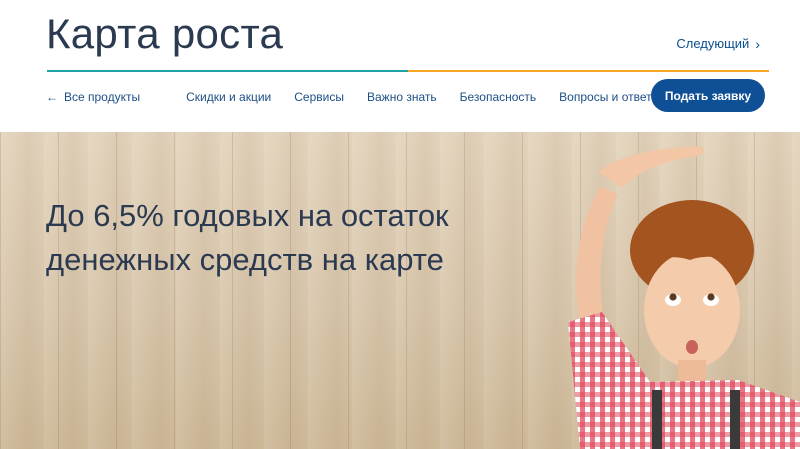 This screenshot has width=800, height=449. I want to click on nav-all-products-label: Все продукты, so click(102, 97).